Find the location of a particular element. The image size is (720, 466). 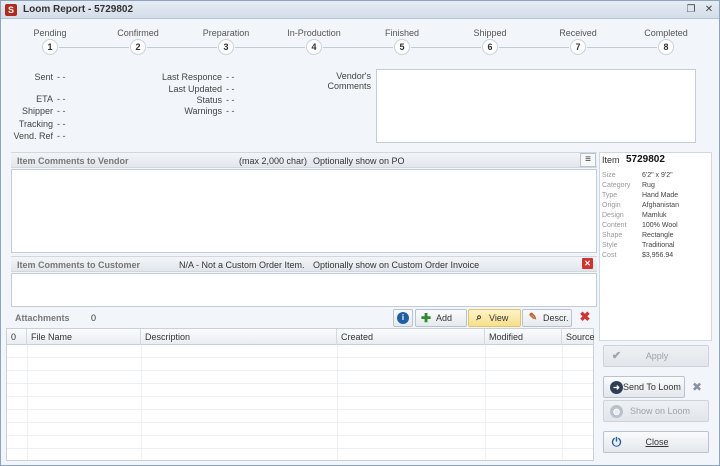

info-button: i is located at coordinates (403, 318).